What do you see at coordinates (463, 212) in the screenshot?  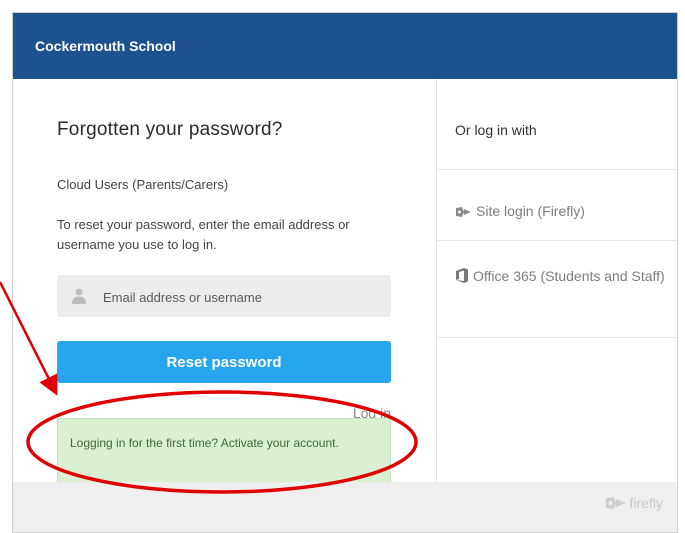 I see `firefly-icon` at bounding box center [463, 212].